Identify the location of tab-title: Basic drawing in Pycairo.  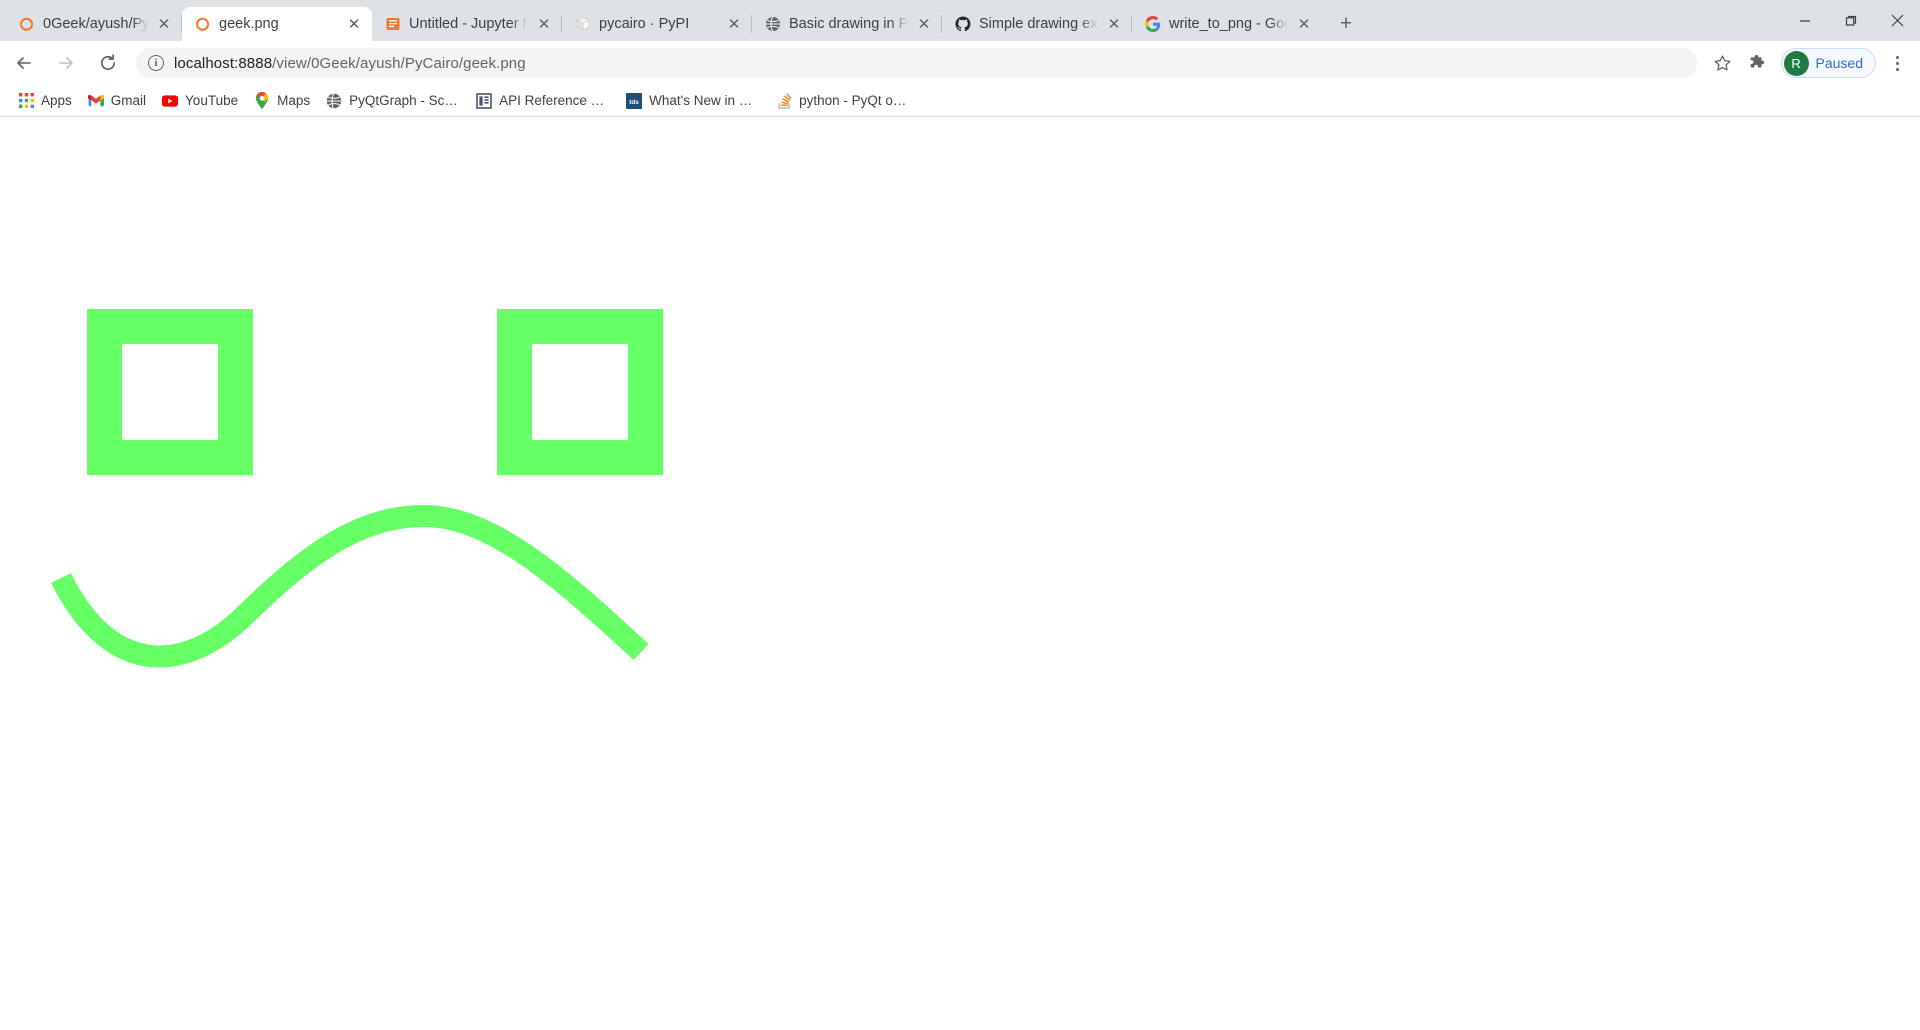
(848, 24).